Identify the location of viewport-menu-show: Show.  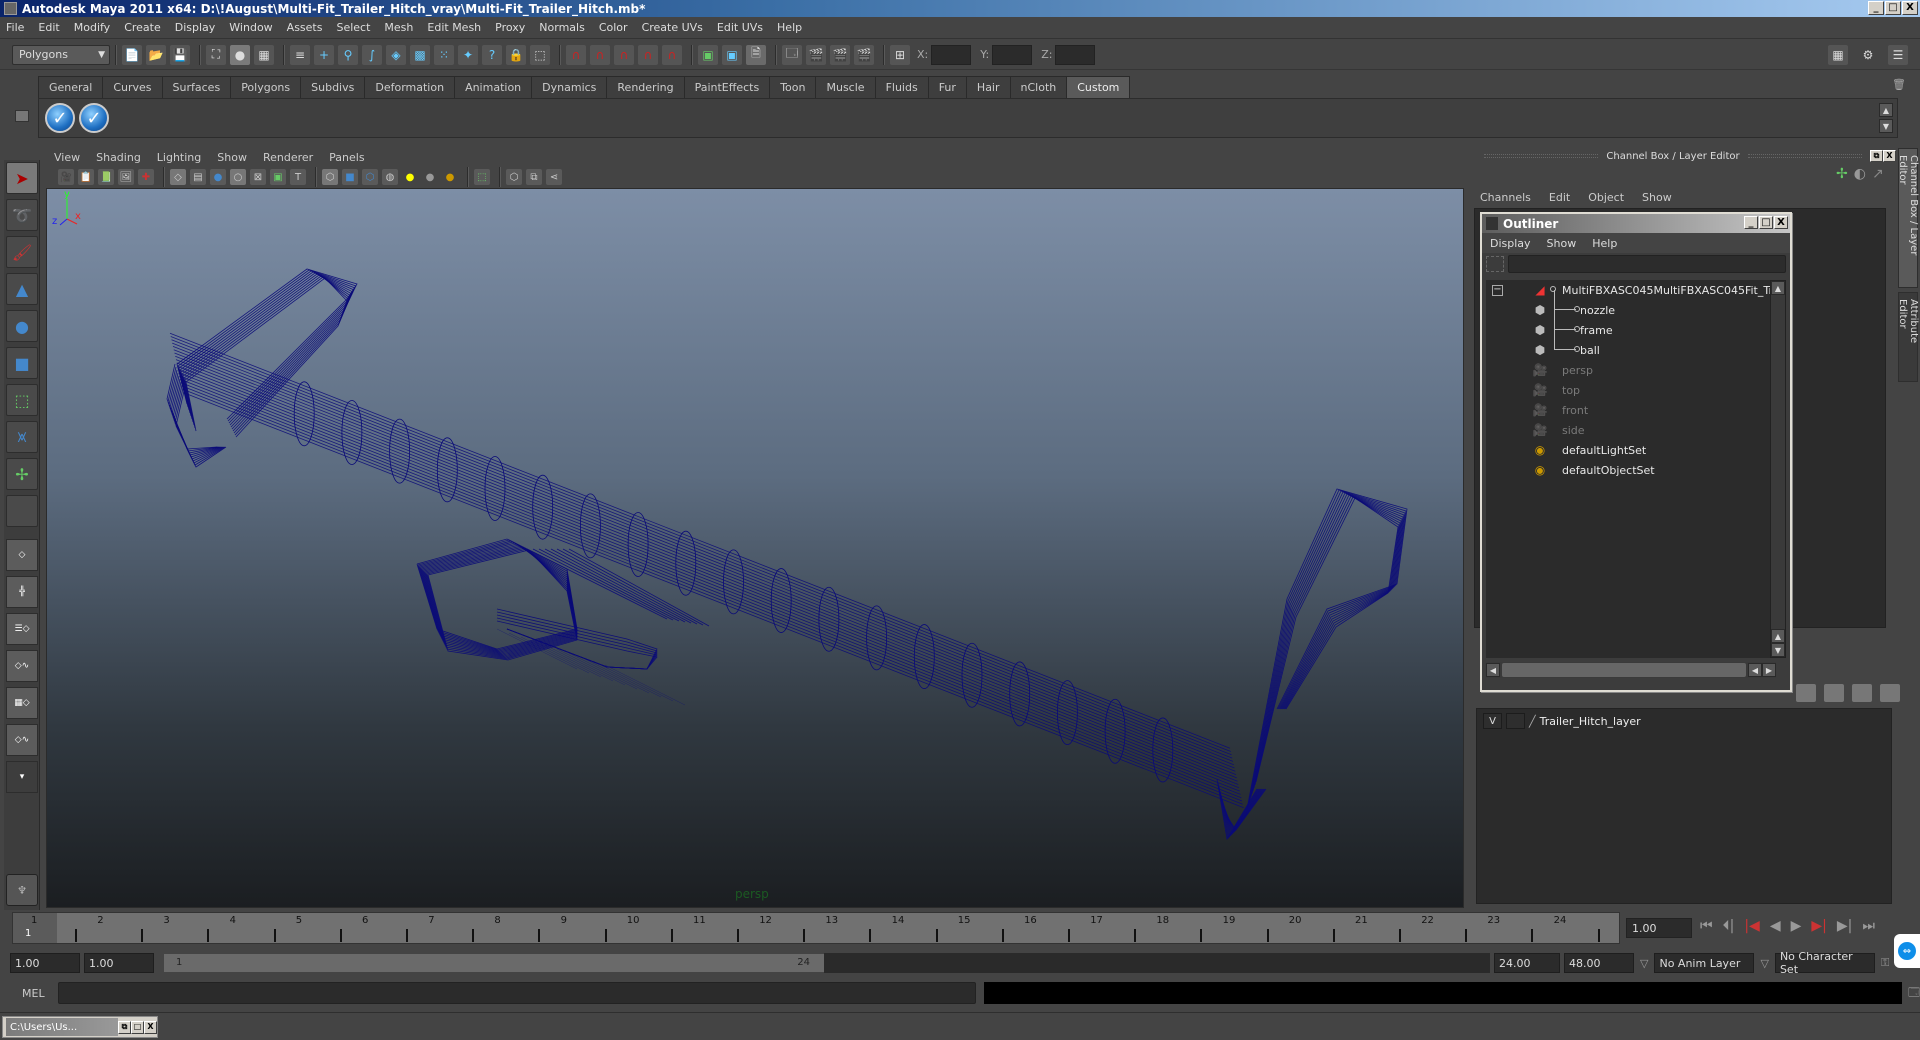
(232, 157).